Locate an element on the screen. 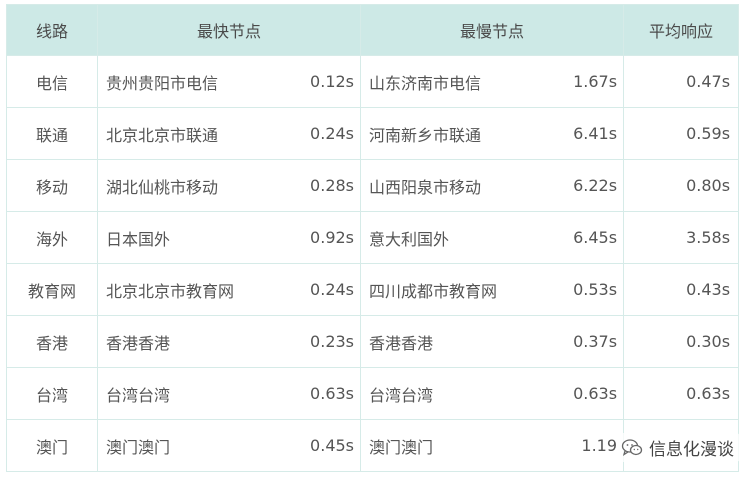 This screenshot has width=754, height=484. cell-slow-time: 6.22s is located at coordinates (594, 185).